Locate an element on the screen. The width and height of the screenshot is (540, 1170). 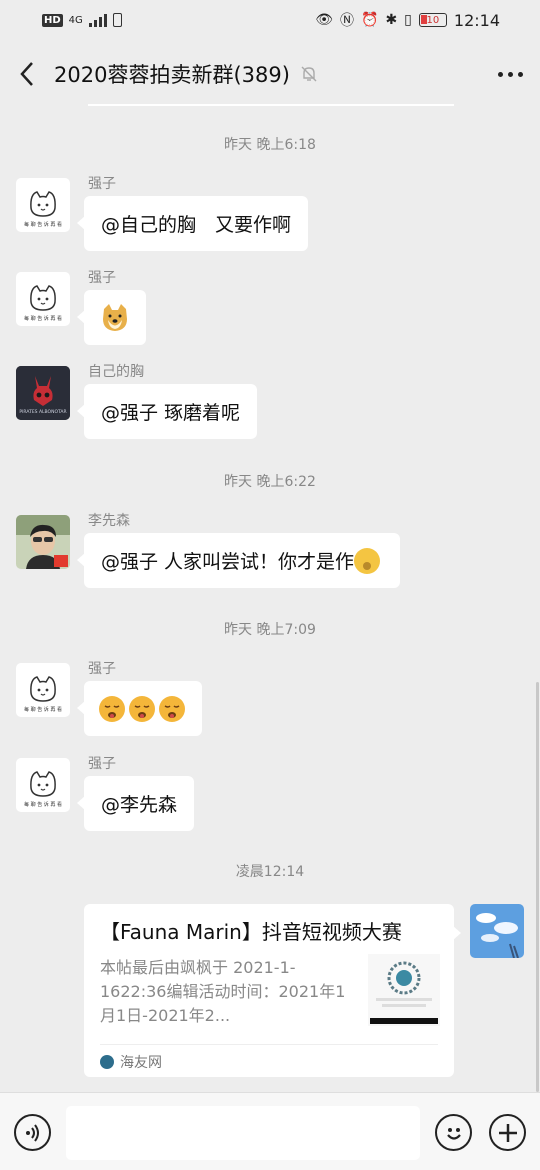
avatar: PIRATES ALBONOTAR is located at coordinates (43, 393).